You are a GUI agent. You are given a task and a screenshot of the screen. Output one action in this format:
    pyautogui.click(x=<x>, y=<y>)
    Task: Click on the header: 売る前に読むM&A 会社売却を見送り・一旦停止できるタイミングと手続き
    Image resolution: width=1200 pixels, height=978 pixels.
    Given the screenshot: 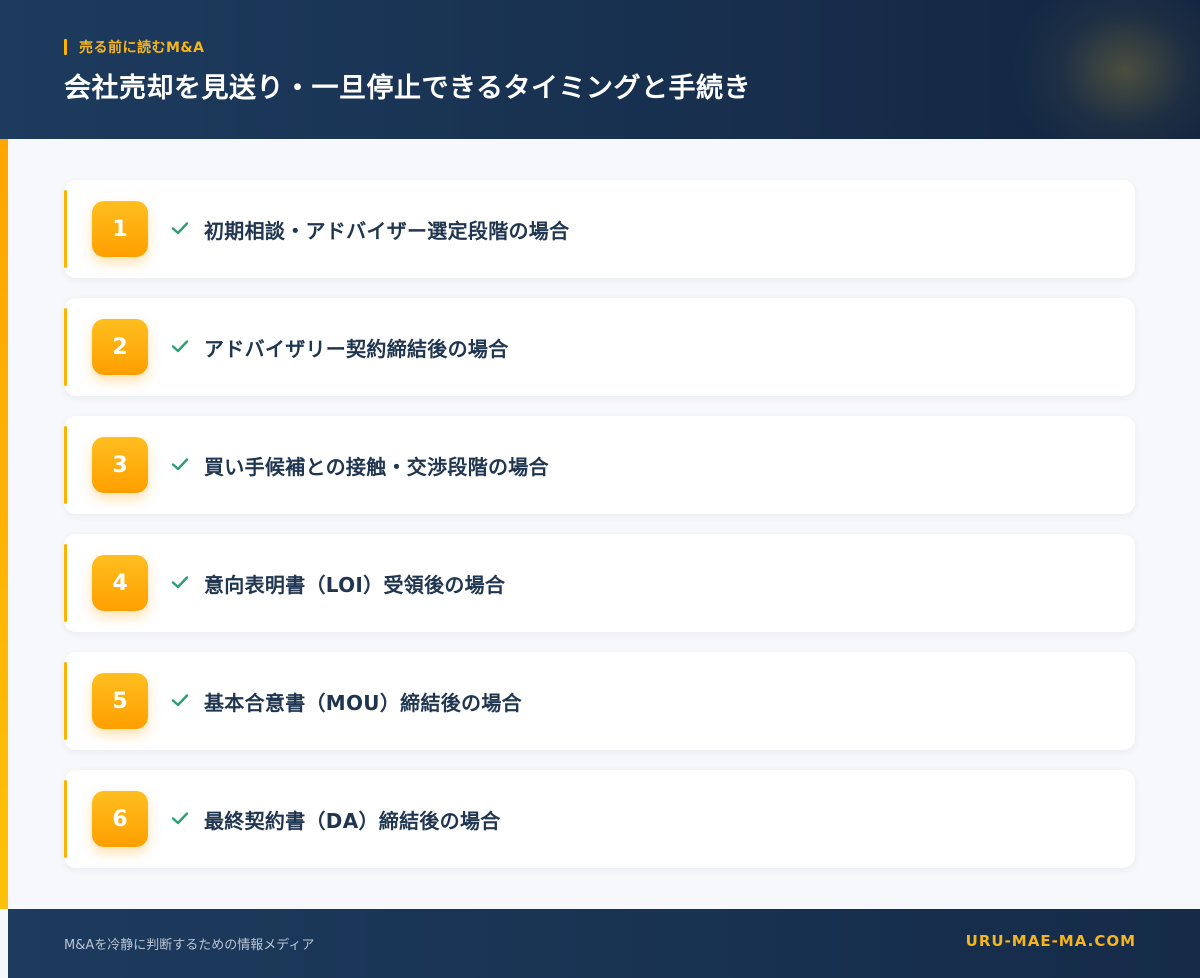 What is the action you would take?
    pyautogui.click(x=600, y=69)
    